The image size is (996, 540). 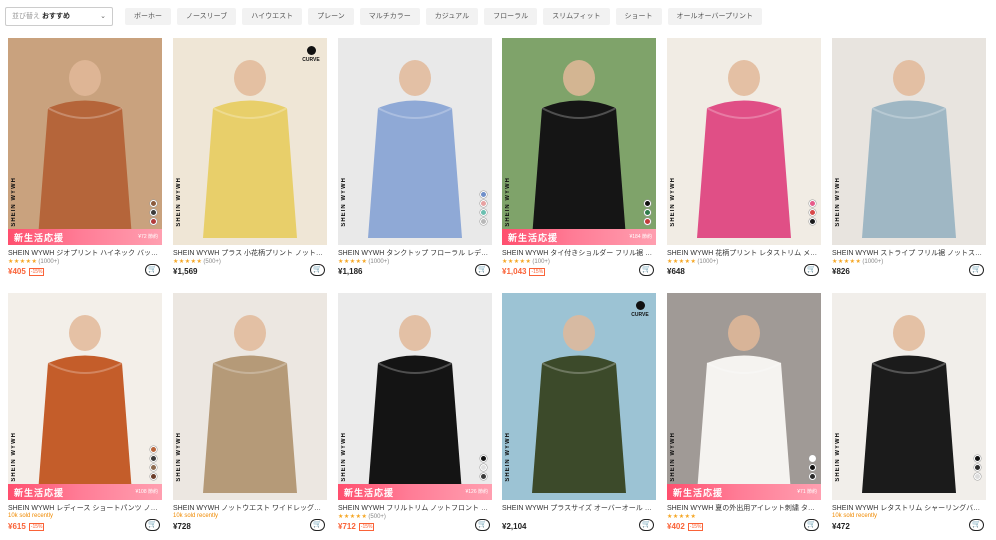 What do you see at coordinates (85, 396) in the screenshot?
I see `product-image: SHEIN WYWH 新生活応援 ¥108 節約` at bounding box center [85, 396].